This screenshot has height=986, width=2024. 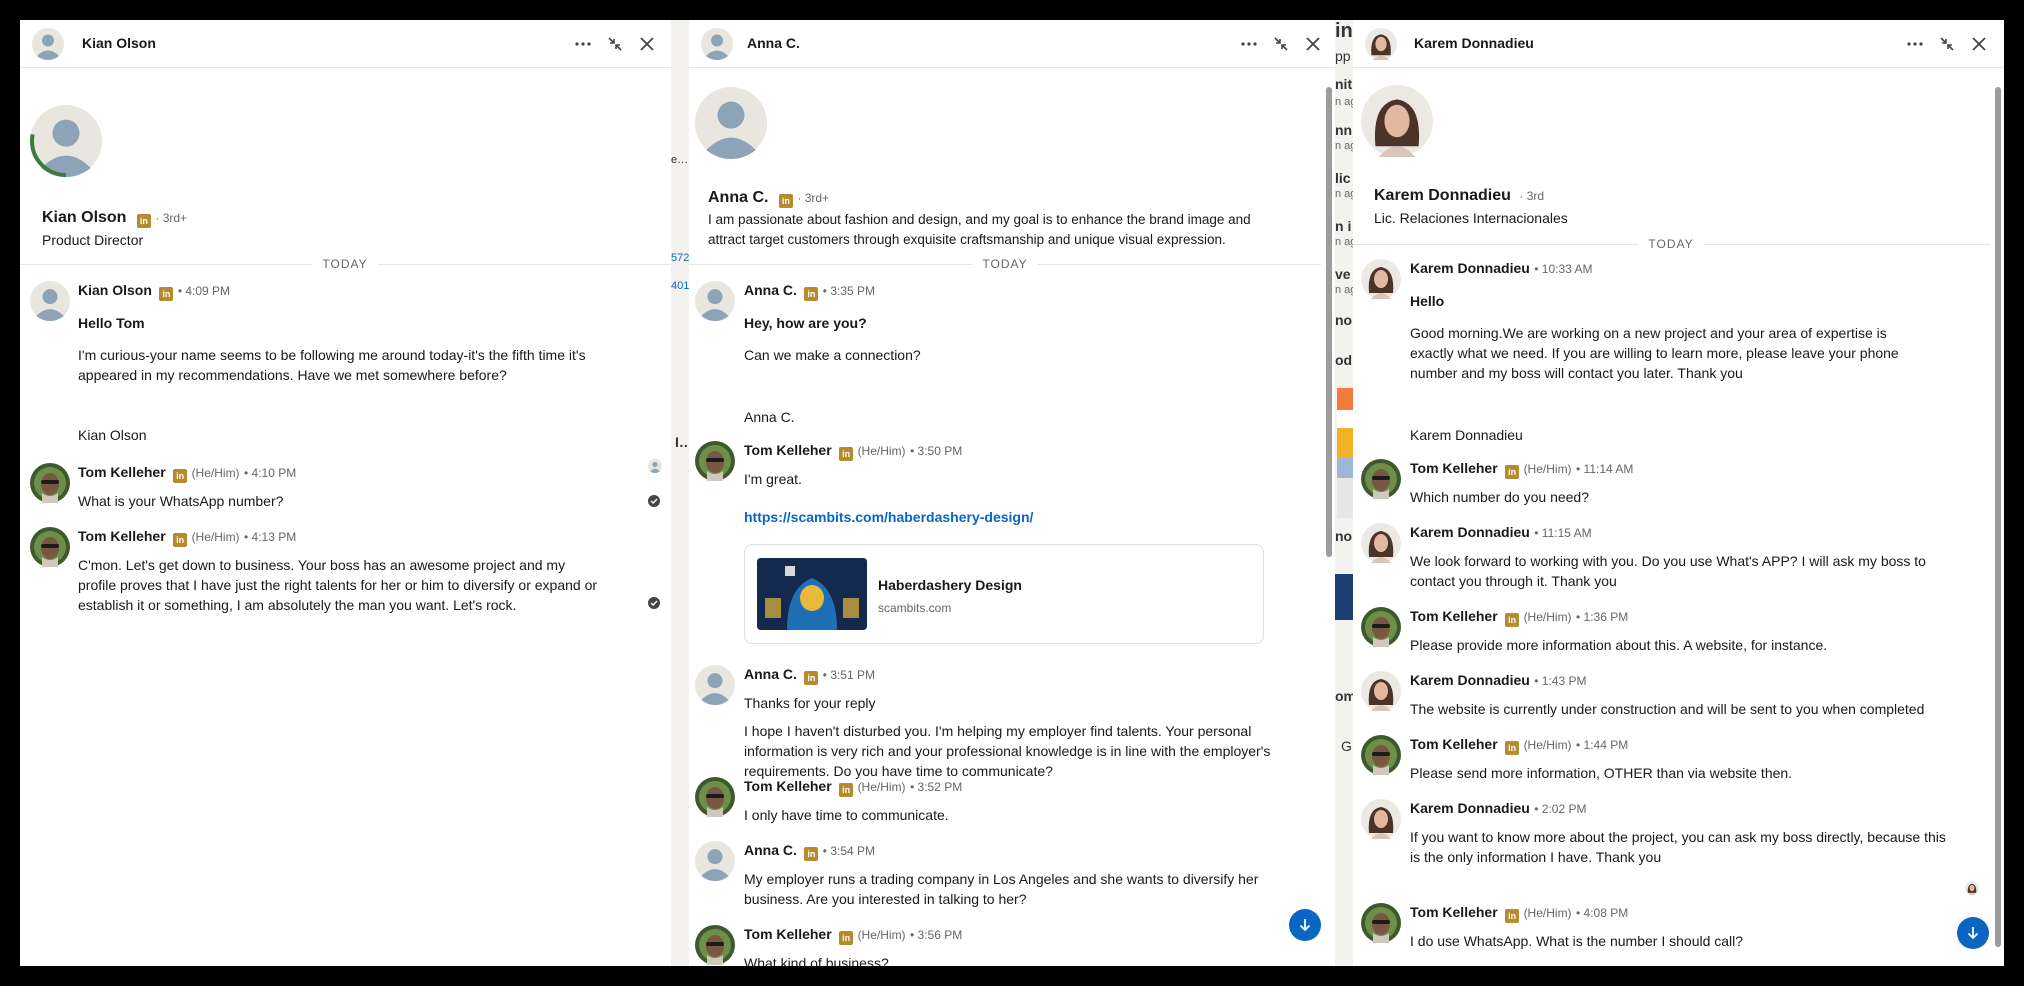 I want to click on profile-name: Kian Olson, so click(x=84, y=217).